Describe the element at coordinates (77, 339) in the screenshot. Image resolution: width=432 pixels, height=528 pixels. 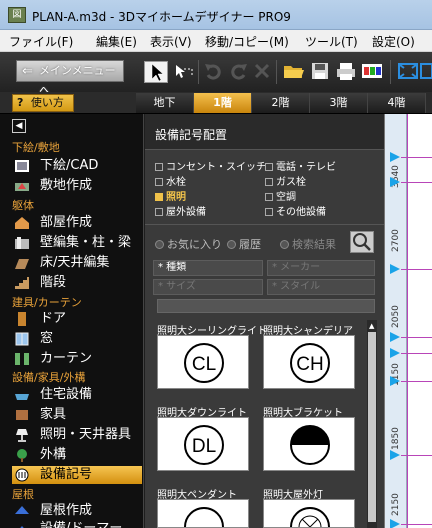
I see `sidebar-item-window: 窓` at that location.